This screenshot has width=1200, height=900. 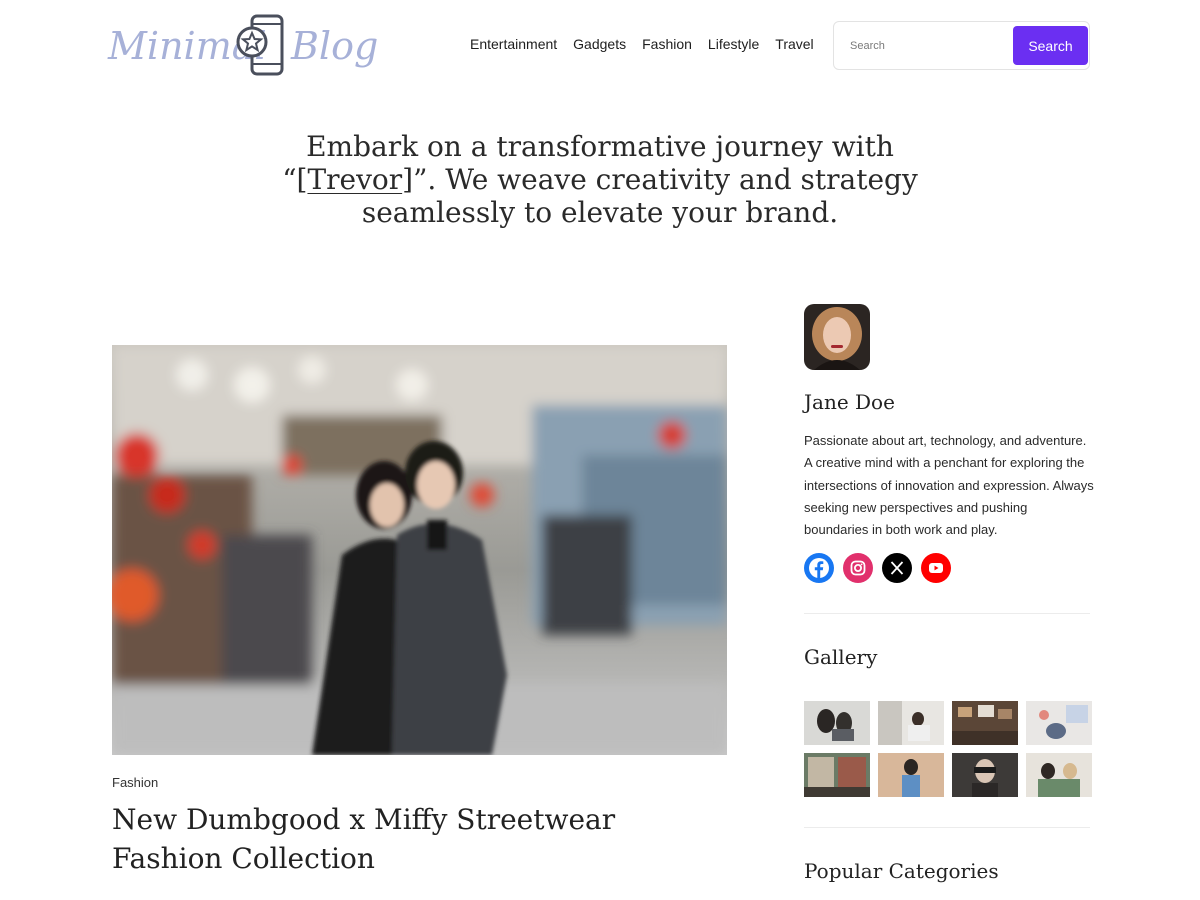 I want to click on hero-line-3: seamlessly to elevate your brand., so click(x=600, y=212).